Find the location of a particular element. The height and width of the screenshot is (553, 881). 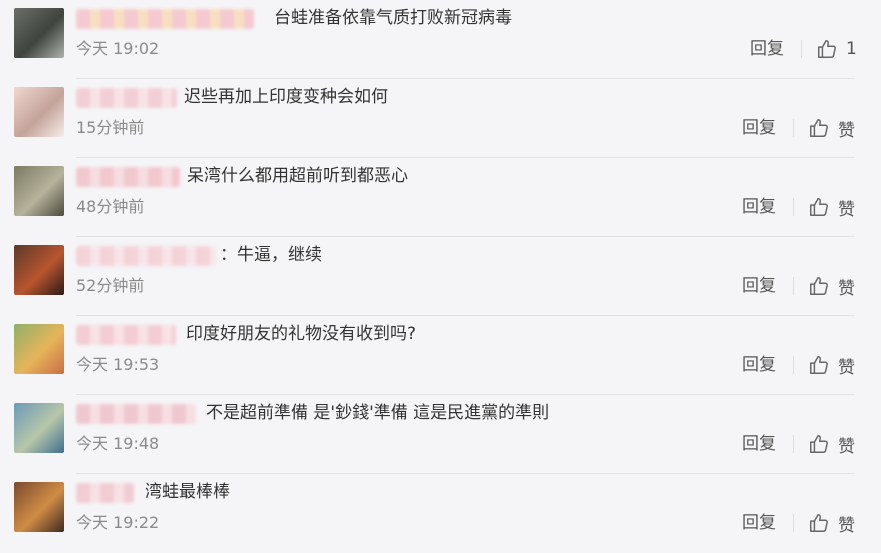

comment-time: 48分钟前 is located at coordinates (110, 206).